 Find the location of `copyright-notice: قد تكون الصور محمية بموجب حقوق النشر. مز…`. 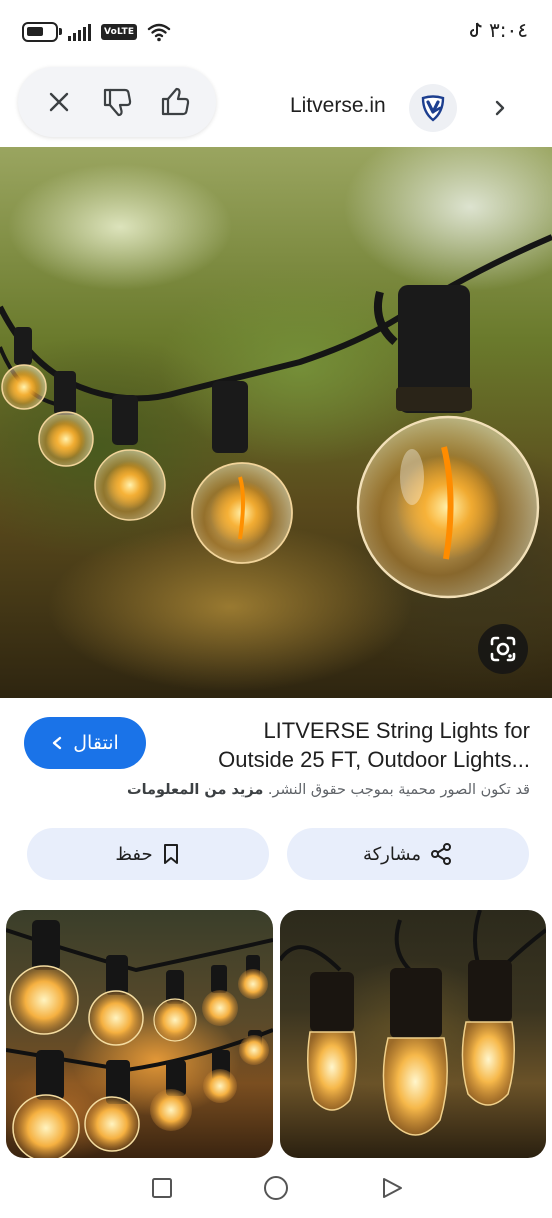

copyright-notice: قد تكون الصور محمية بموجب حقوق النشر. مز… is located at coordinates (285, 790).